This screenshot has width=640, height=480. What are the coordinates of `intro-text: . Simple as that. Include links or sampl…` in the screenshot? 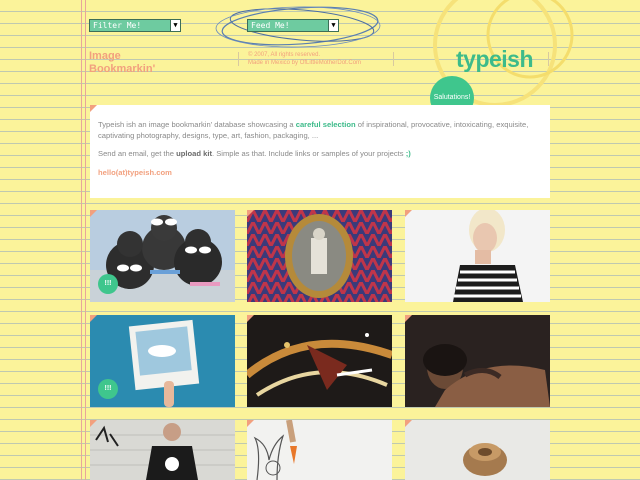 It's located at (308, 153).